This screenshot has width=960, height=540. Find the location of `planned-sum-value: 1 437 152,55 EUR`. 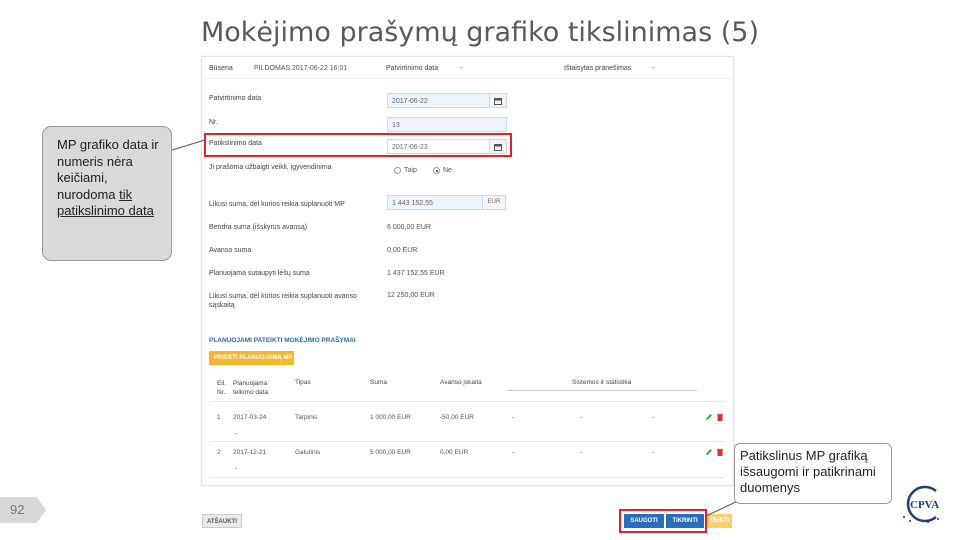

planned-sum-value: 1 437 152,55 EUR is located at coordinates (416, 273).